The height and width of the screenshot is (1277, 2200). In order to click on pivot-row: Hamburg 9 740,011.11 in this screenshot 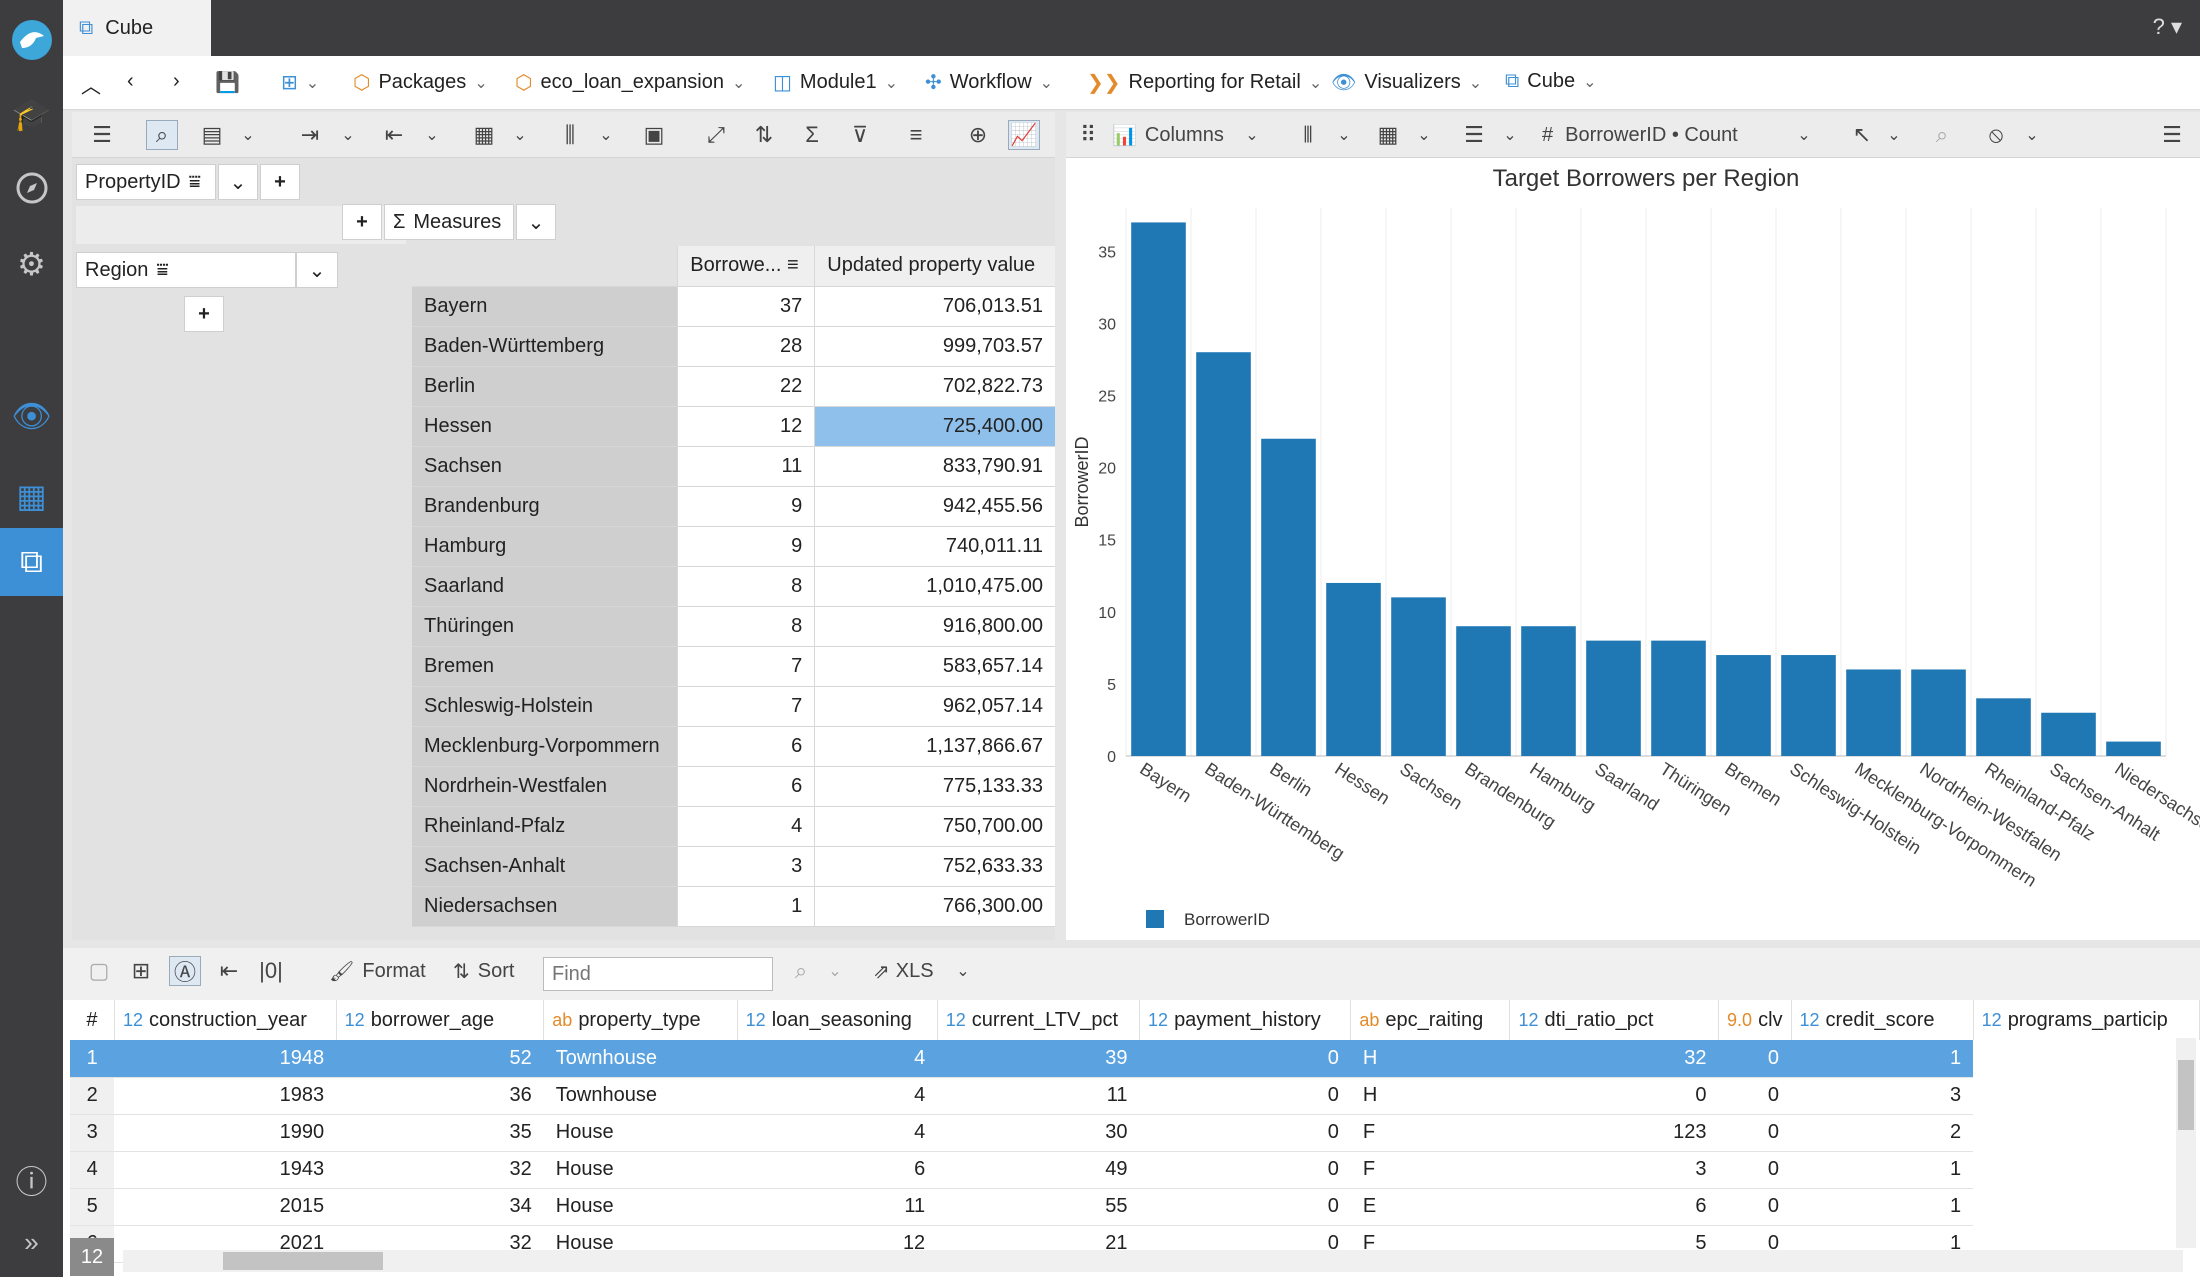, I will do `click(733, 546)`.